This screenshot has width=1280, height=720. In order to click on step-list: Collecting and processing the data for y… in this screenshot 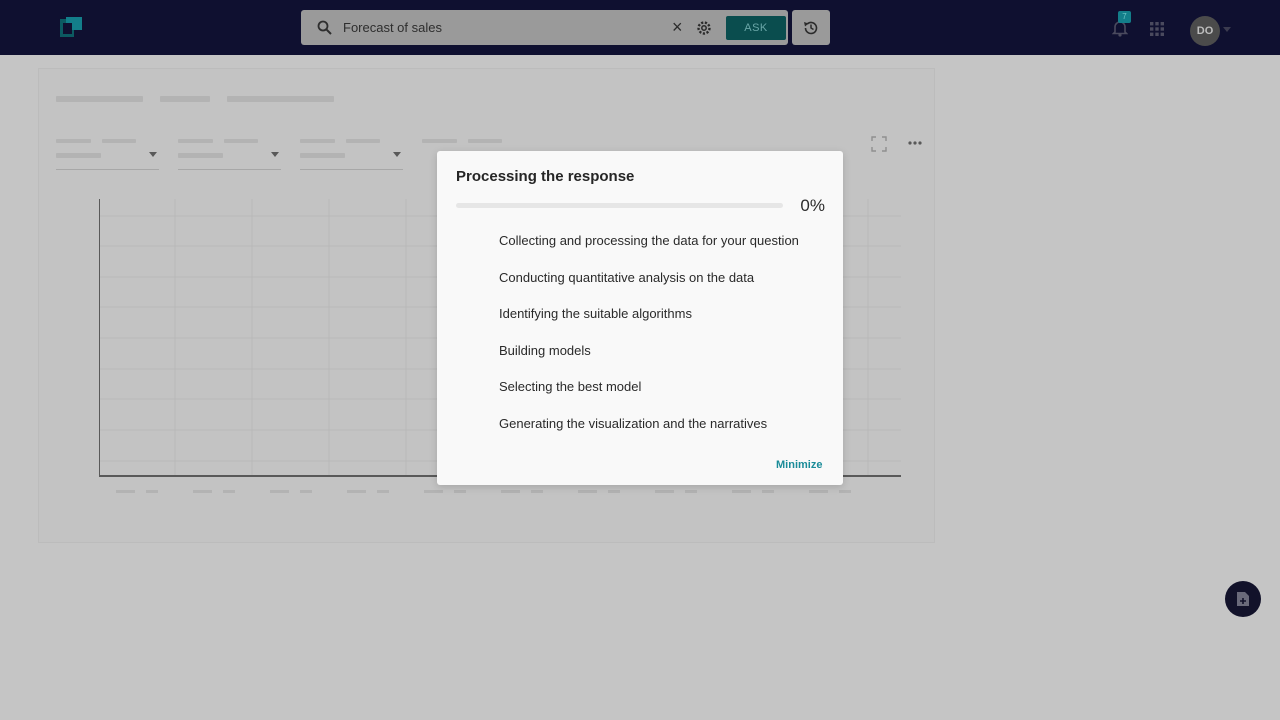, I will do `click(649, 342)`.